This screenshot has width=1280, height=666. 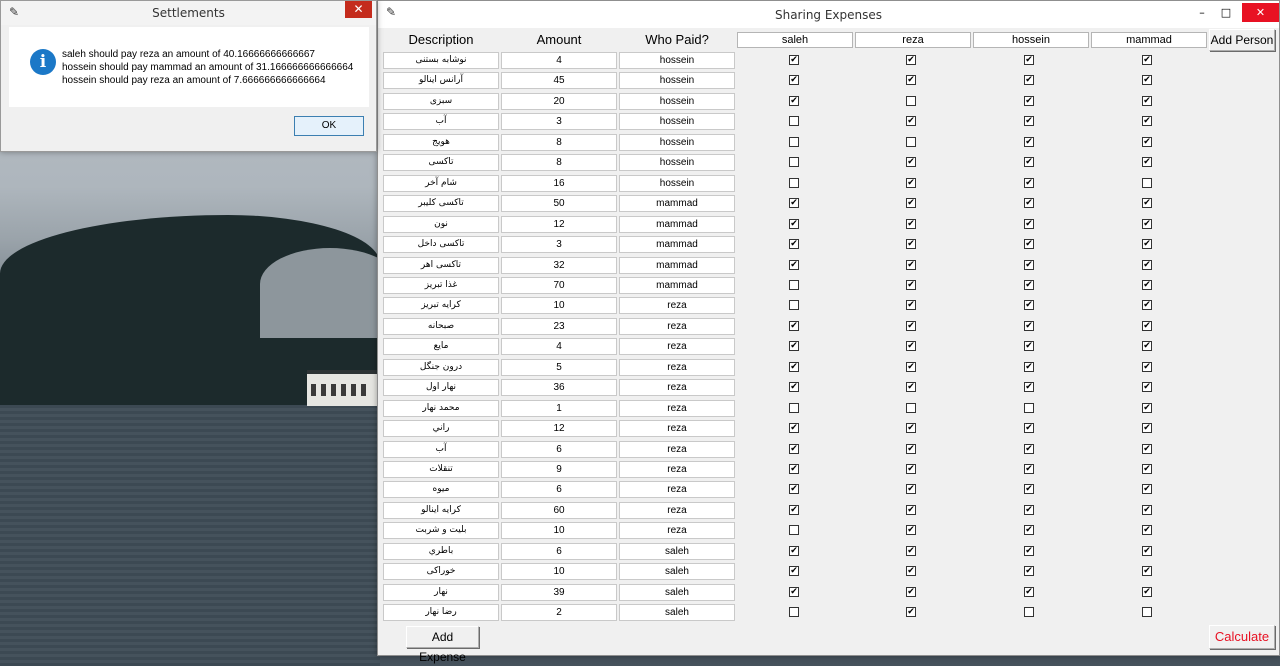 I want to click on amount-field: 3, so click(x=559, y=244).